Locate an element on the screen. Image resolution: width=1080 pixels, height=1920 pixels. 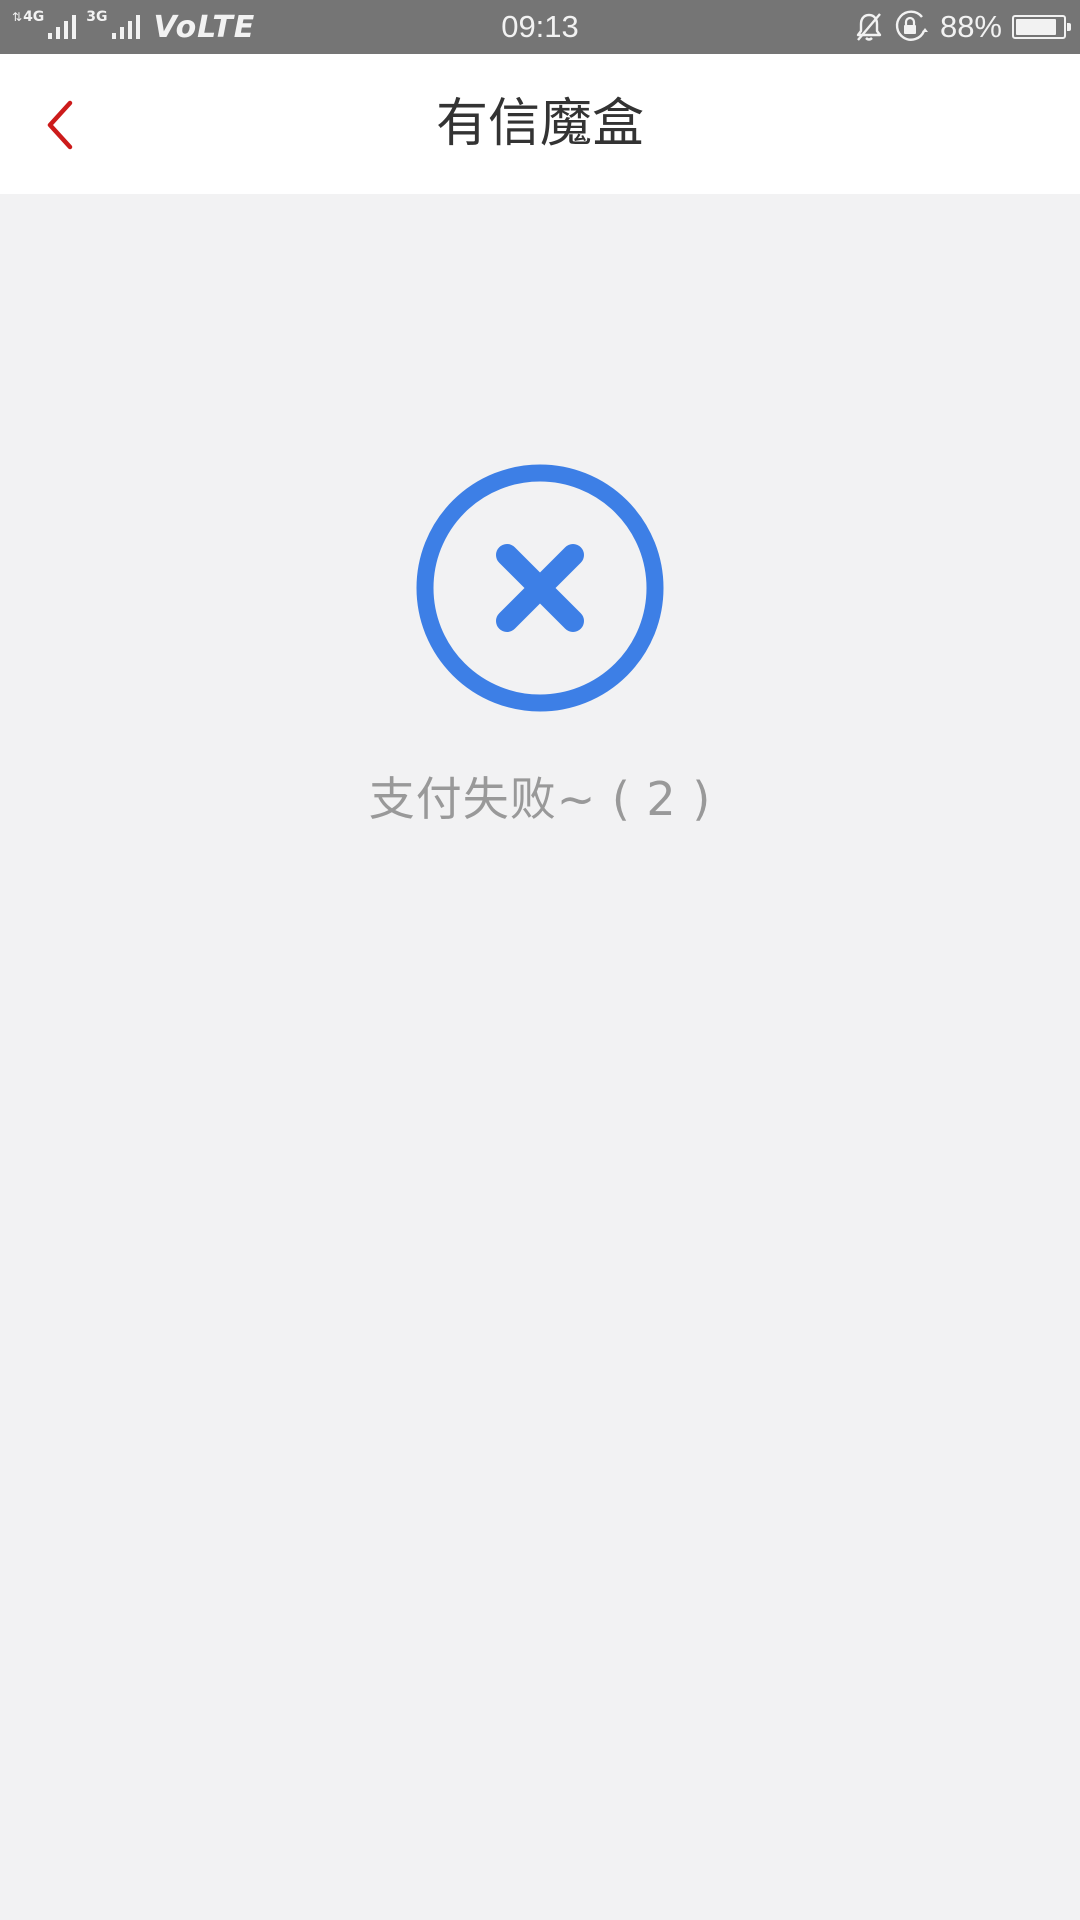
battery-nub is located at coordinates (1069, 27).